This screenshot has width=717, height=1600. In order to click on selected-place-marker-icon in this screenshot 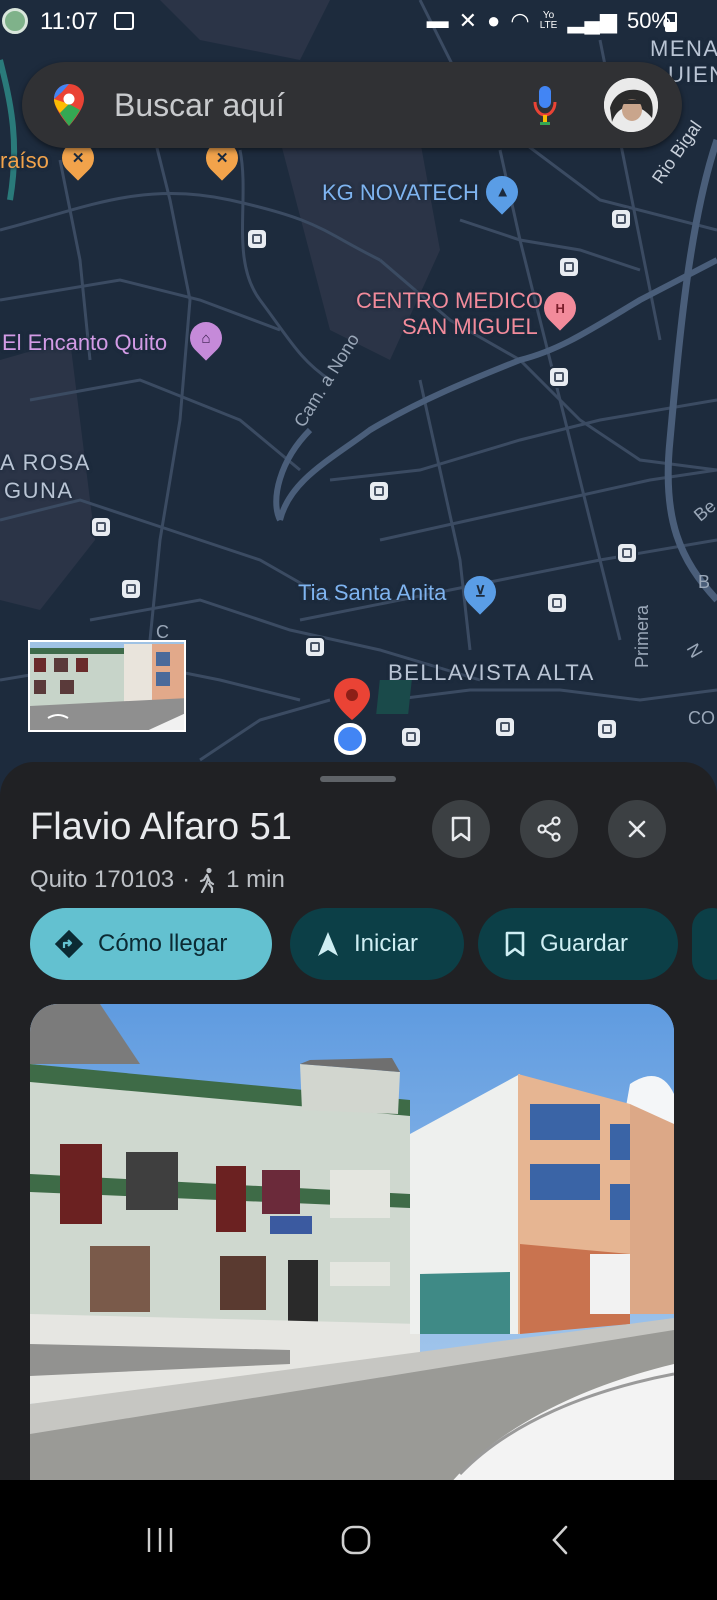, I will do `click(352, 698)`.